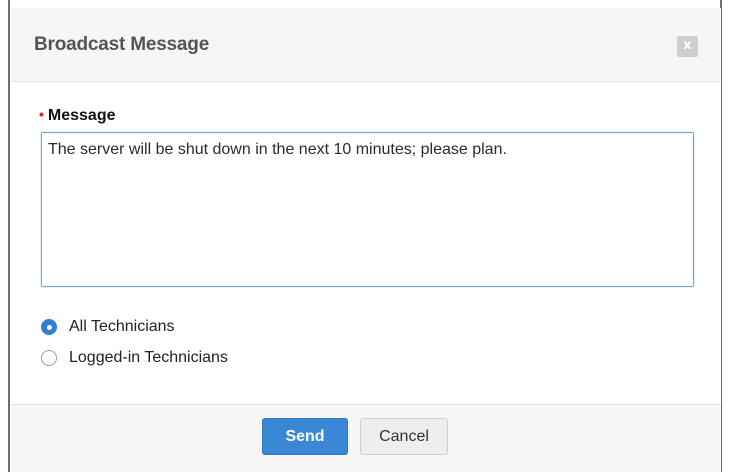 The height and width of the screenshot is (472, 731). Describe the element at coordinates (725, 236) in the screenshot. I see `background-window-edge-right` at that location.